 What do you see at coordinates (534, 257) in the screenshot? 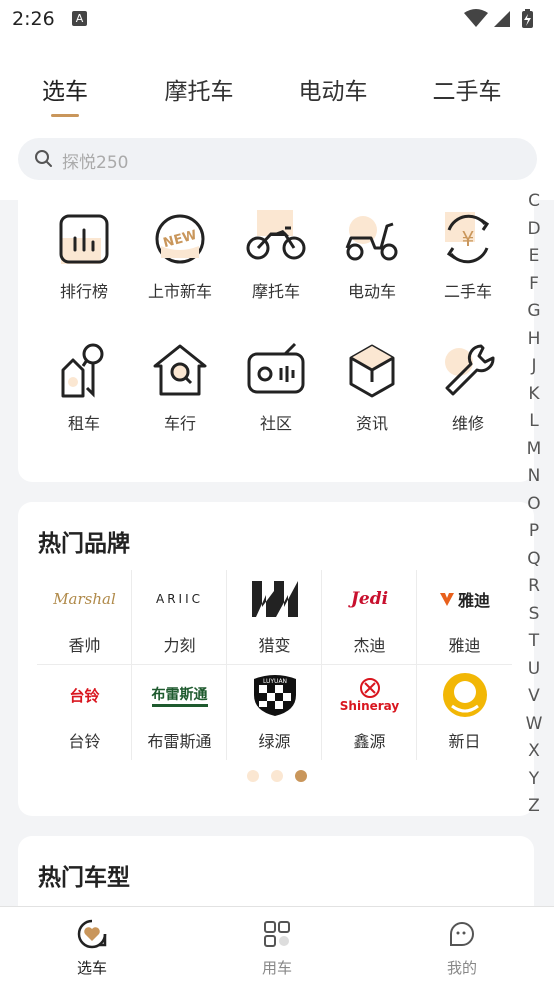
I see `alphabet-letter: E` at bounding box center [534, 257].